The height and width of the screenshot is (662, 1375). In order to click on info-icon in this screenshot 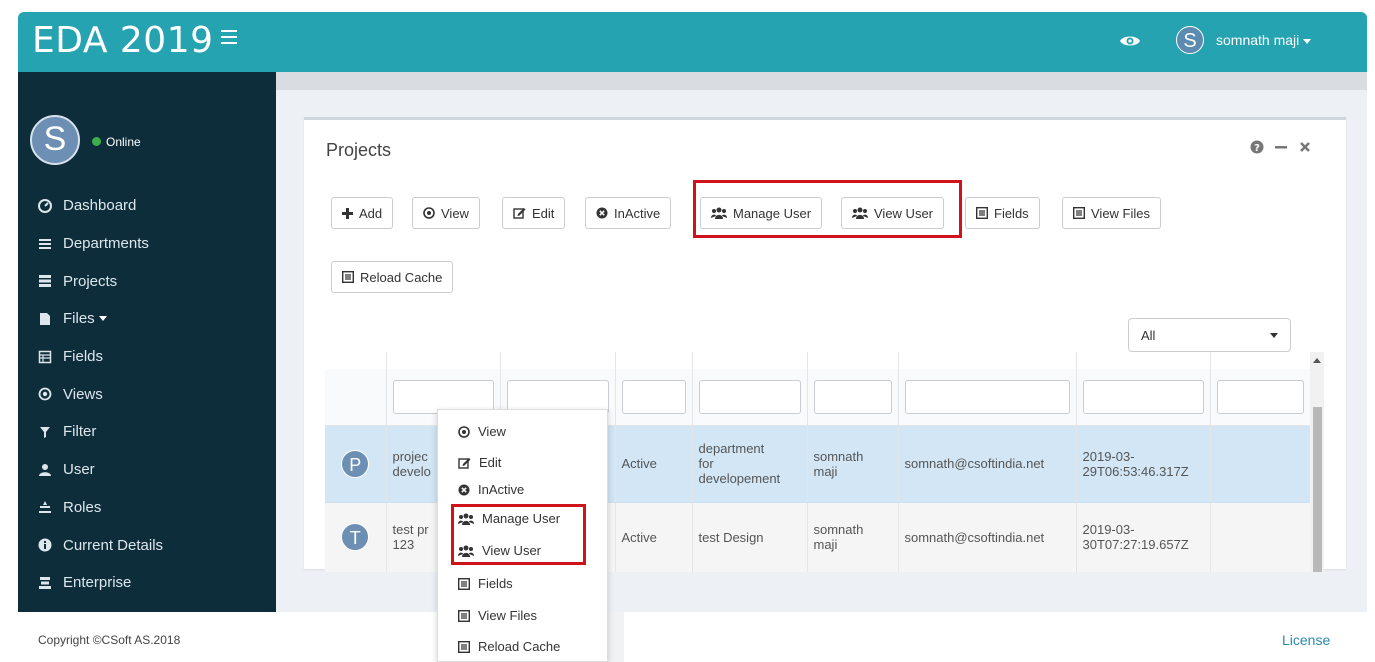, I will do `click(45, 545)`.